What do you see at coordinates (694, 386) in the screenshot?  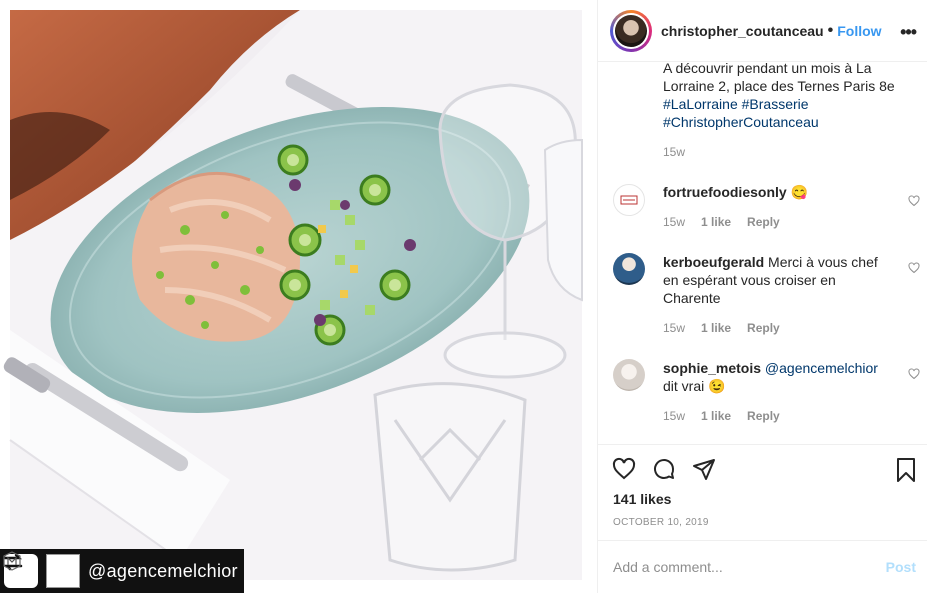 I see `comment-text: dit vrai 😉` at bounding box center [694, 386].